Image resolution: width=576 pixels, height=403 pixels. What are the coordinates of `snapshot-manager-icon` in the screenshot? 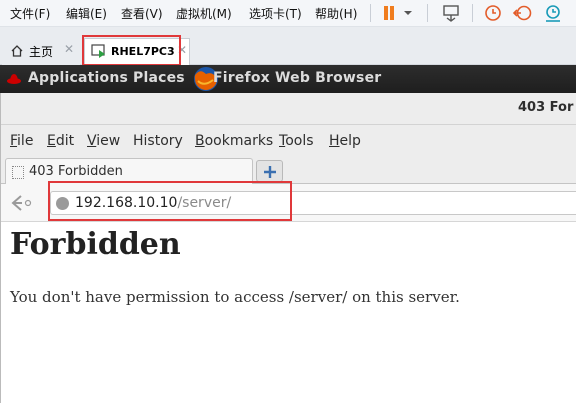 It's located at (553, 13).